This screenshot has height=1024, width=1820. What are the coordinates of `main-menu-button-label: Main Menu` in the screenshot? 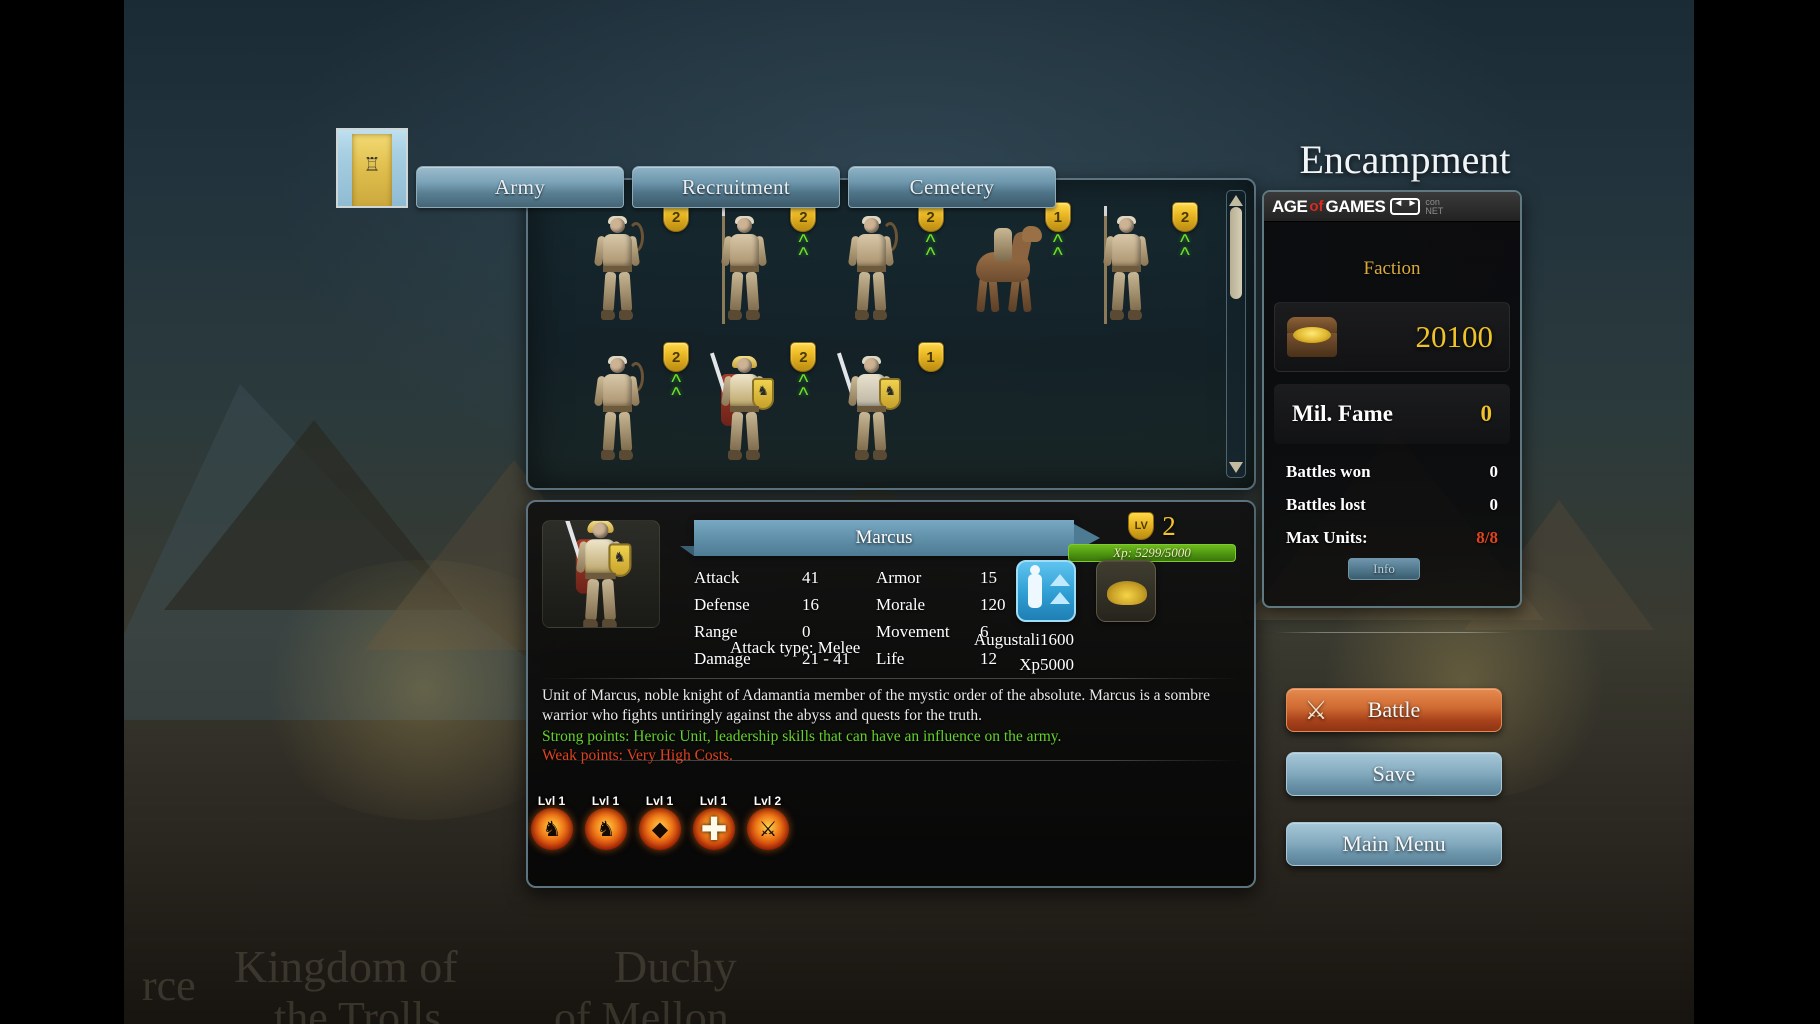 It's located at (1394, 843).